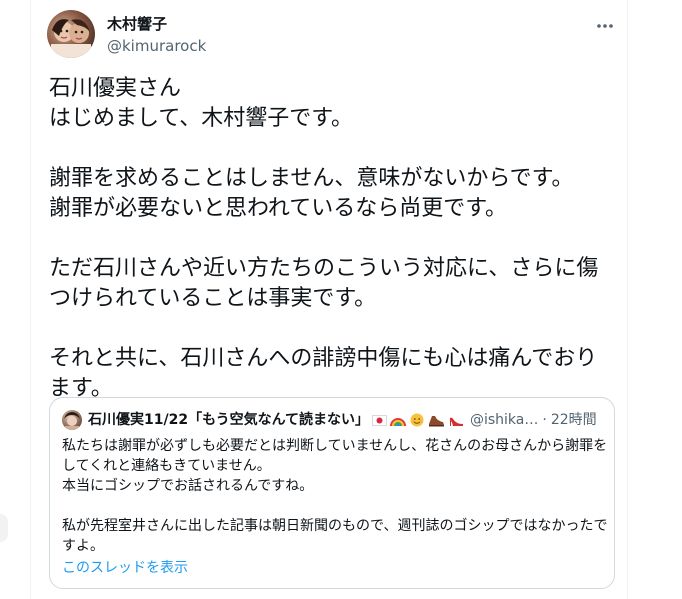  What do you see at coordinates (397, 420) in the screenshot?
I see `rainbow-icon` at bounding box center [397, 420].